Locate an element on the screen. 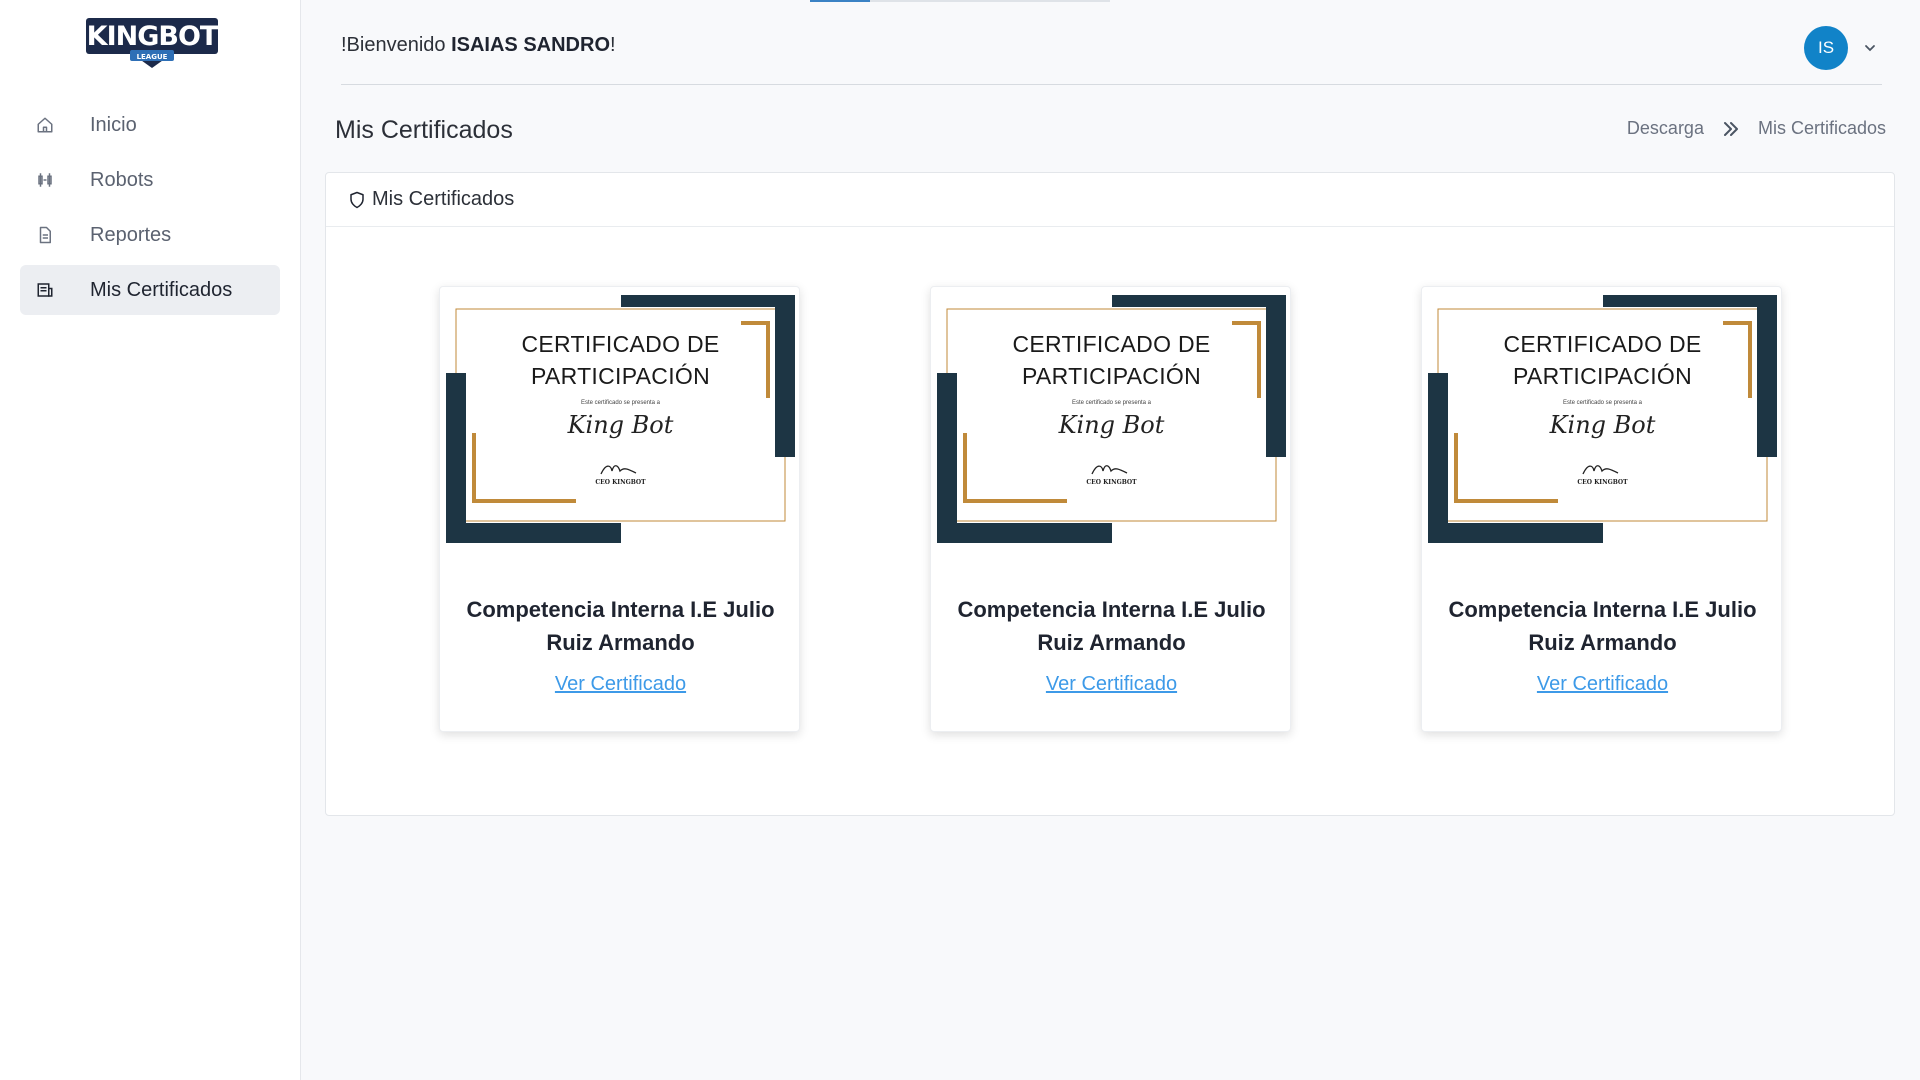 Image resolution: width=1920 pixels, height=1080 pixels. welcome-message: !Bienvenido ISAIAS SANDRO! is located at coordinates (478, 45).